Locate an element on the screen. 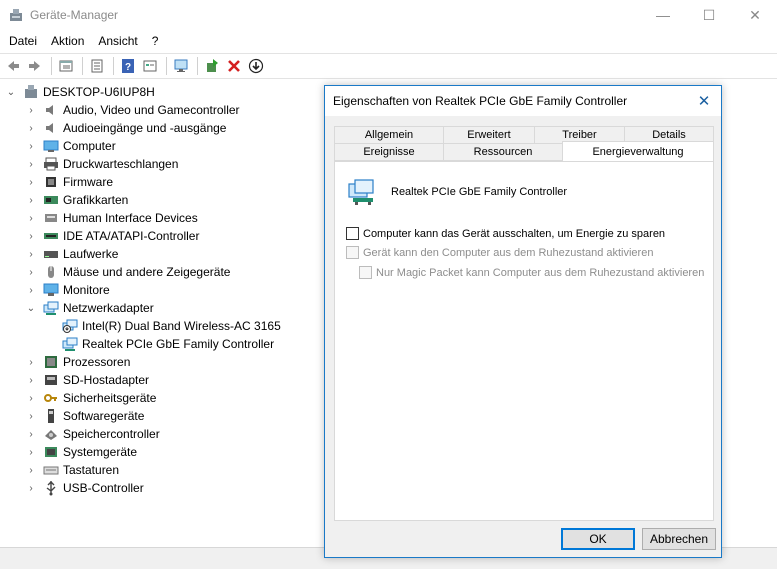  tree-root-label: DESKTOP-U6IUP8H is located at coordinates (99, 92).